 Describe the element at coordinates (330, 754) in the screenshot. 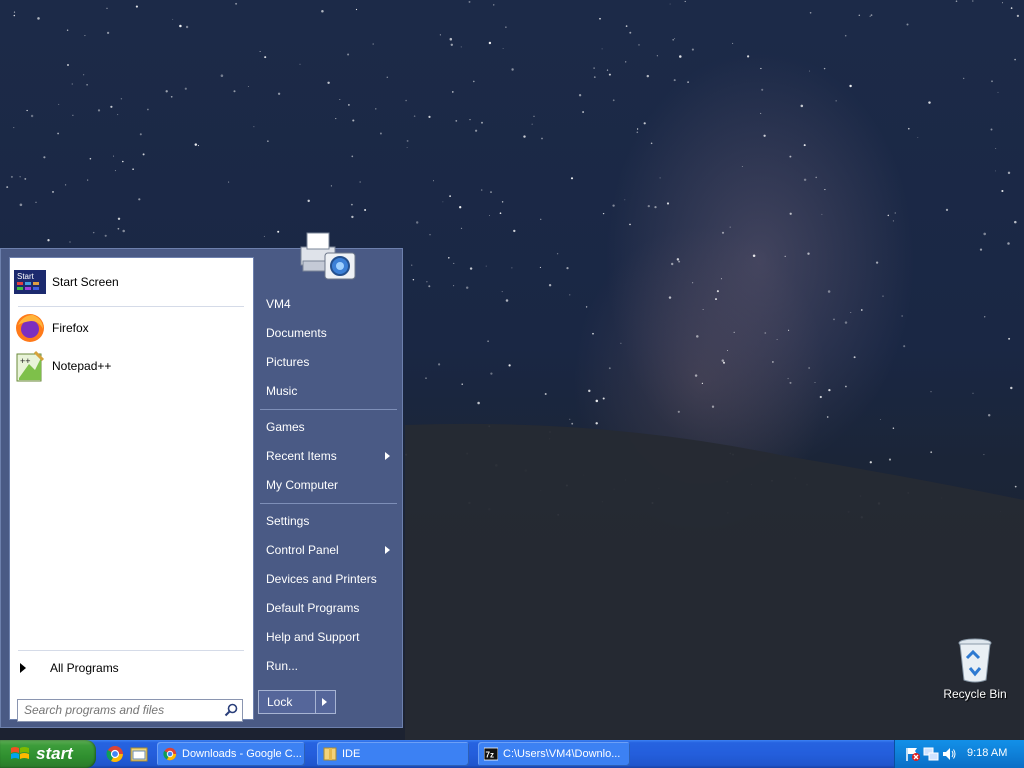

I see `folder-icon` at that location.